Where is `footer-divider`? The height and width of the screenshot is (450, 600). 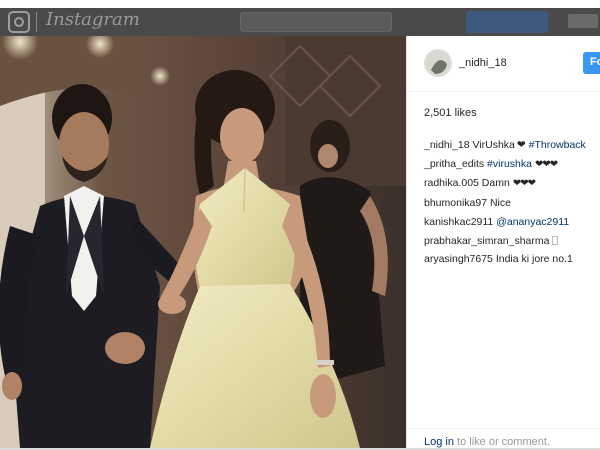
footer-divider is located at coordinates (503, 428).